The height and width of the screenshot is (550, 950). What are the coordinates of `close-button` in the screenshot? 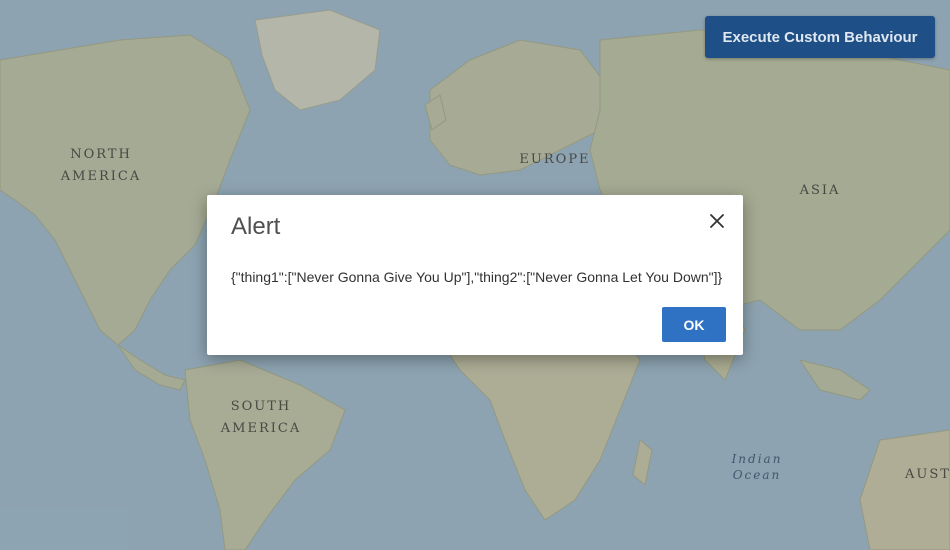 It's located at (717, 221).